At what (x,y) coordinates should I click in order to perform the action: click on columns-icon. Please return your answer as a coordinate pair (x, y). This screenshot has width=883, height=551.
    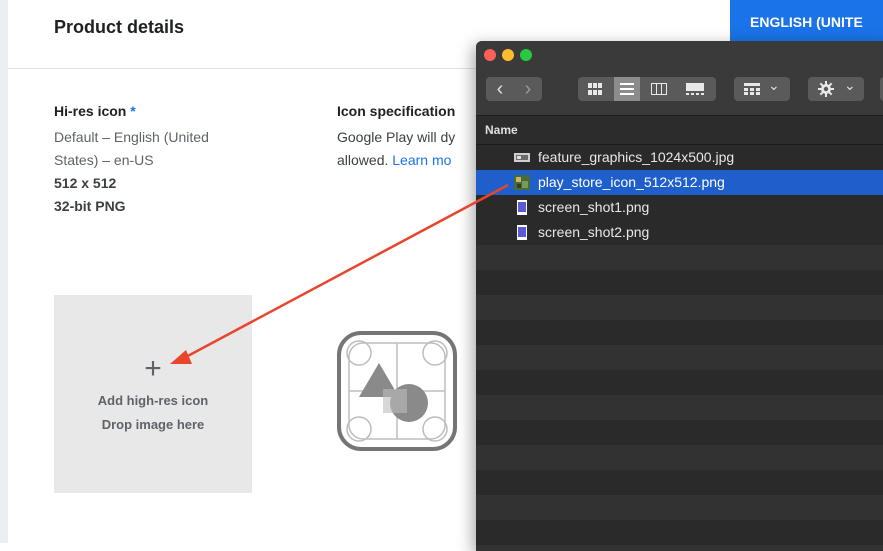
    Looking at the image, I should click on (659, 89).